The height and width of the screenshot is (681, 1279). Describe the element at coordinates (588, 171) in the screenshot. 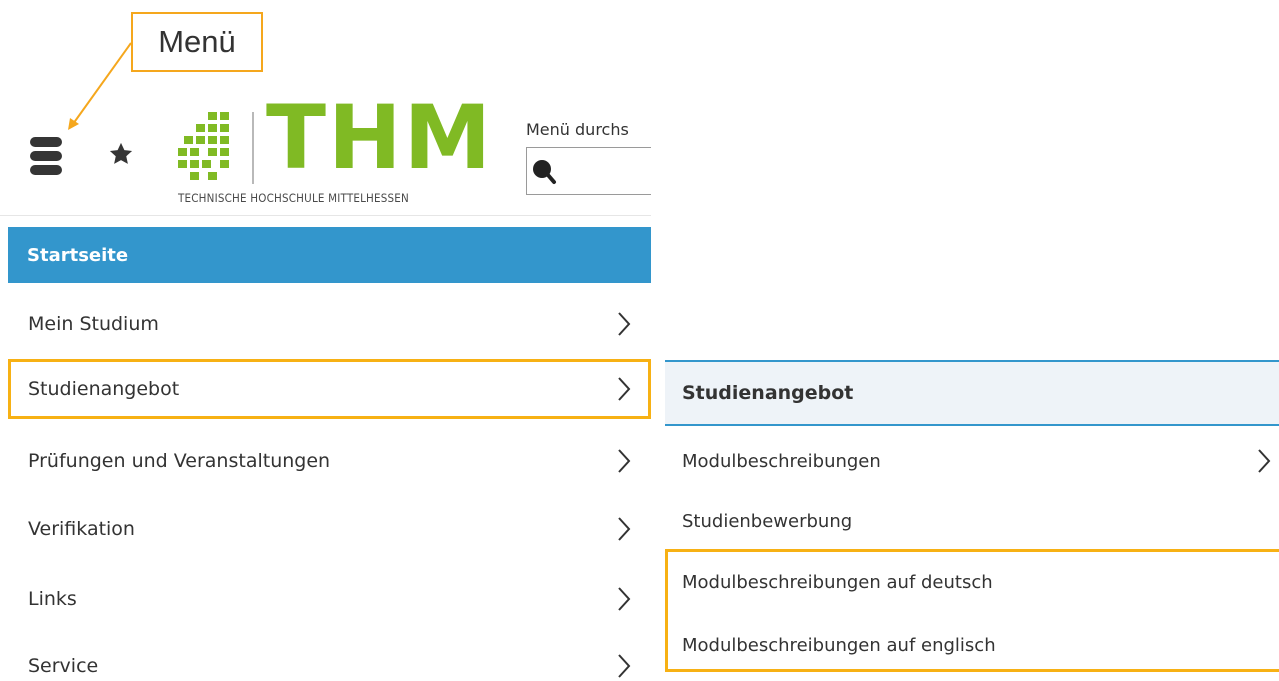

I see `search-input` at that location.